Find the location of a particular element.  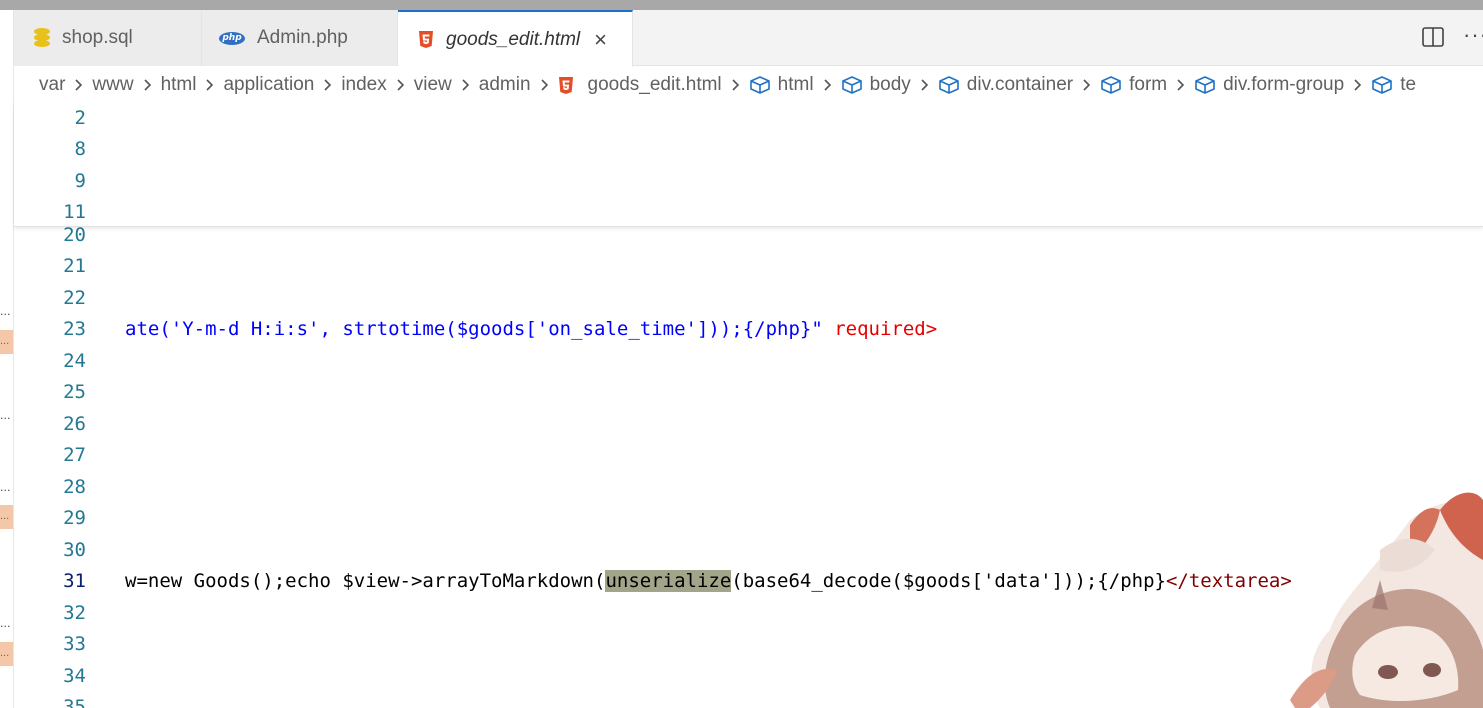

breadcrumb-symbol: body is located at coordinates (876, 85).